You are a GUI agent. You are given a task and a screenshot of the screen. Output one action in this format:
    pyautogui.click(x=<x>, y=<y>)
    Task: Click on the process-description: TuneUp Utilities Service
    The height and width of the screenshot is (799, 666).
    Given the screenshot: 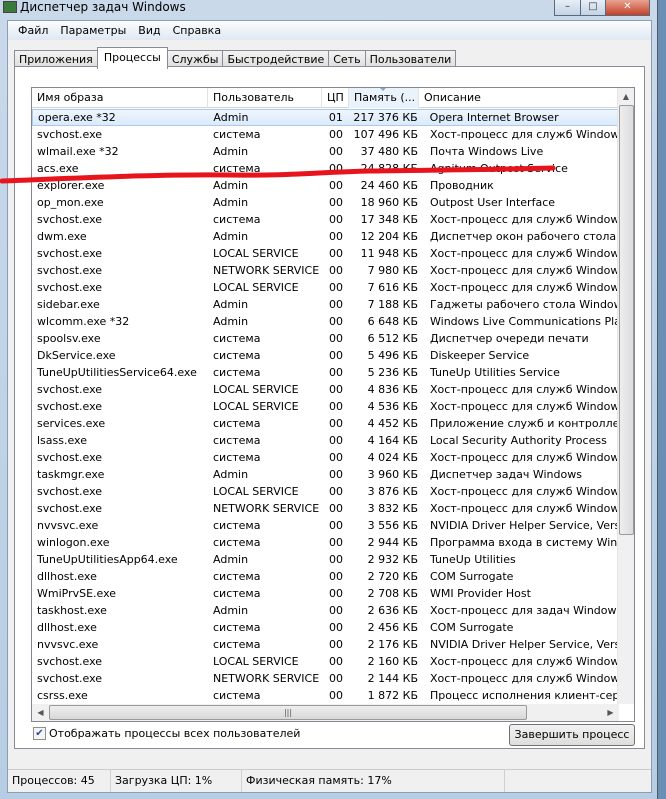 What is the action you would take?
    pyautogui.click(x=495, y=372)
    